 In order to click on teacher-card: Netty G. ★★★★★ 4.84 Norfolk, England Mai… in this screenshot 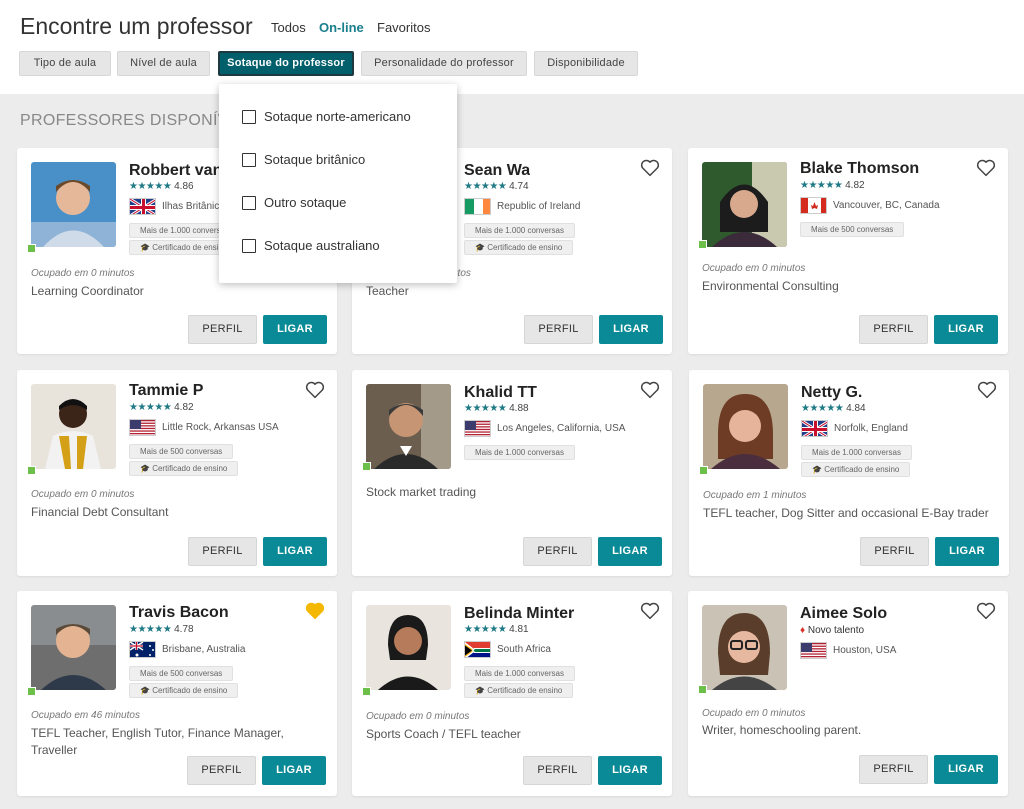, I will do `click(849, 473)`.